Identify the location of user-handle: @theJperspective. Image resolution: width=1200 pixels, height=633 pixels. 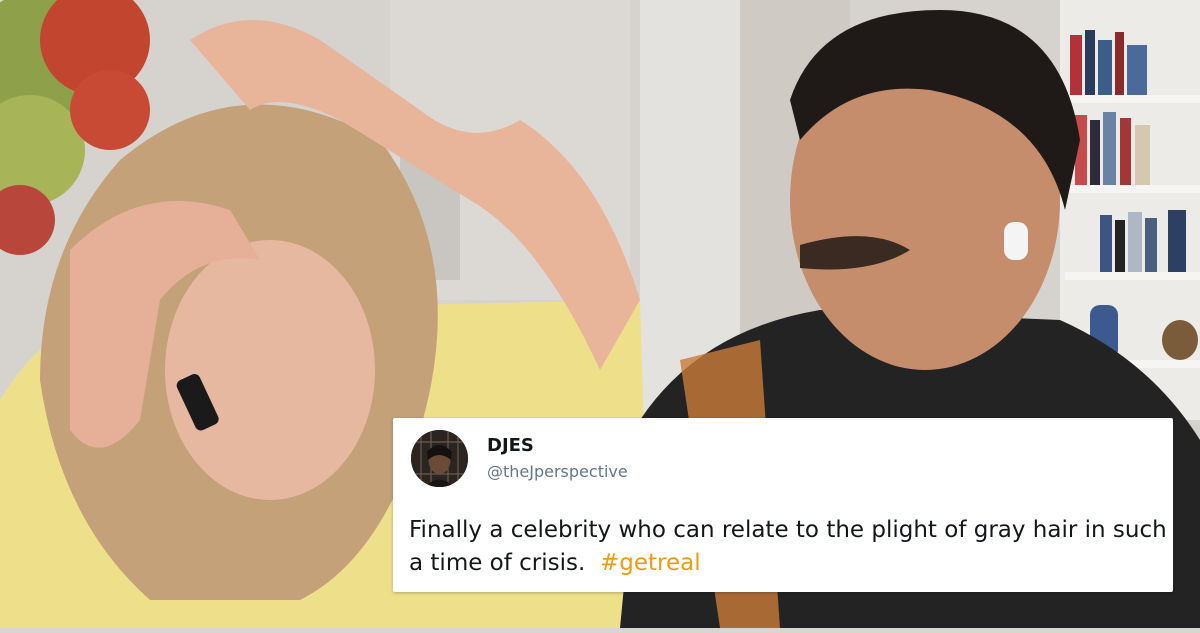
(557, 471).